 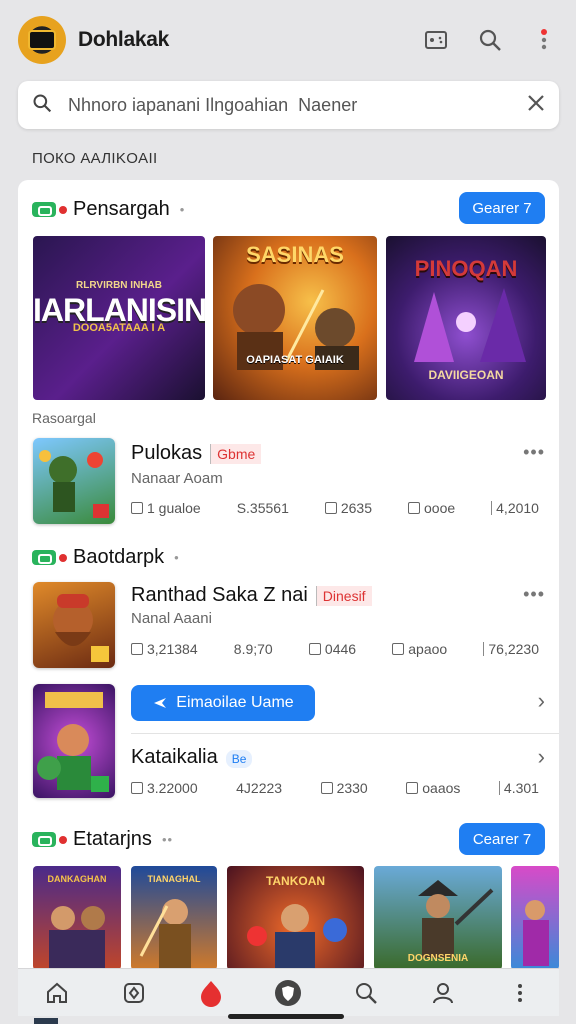 What do you see at coordinates (160, 703) in the screenshot?
I see `arrow-icon` at bounding box center [160, 703].